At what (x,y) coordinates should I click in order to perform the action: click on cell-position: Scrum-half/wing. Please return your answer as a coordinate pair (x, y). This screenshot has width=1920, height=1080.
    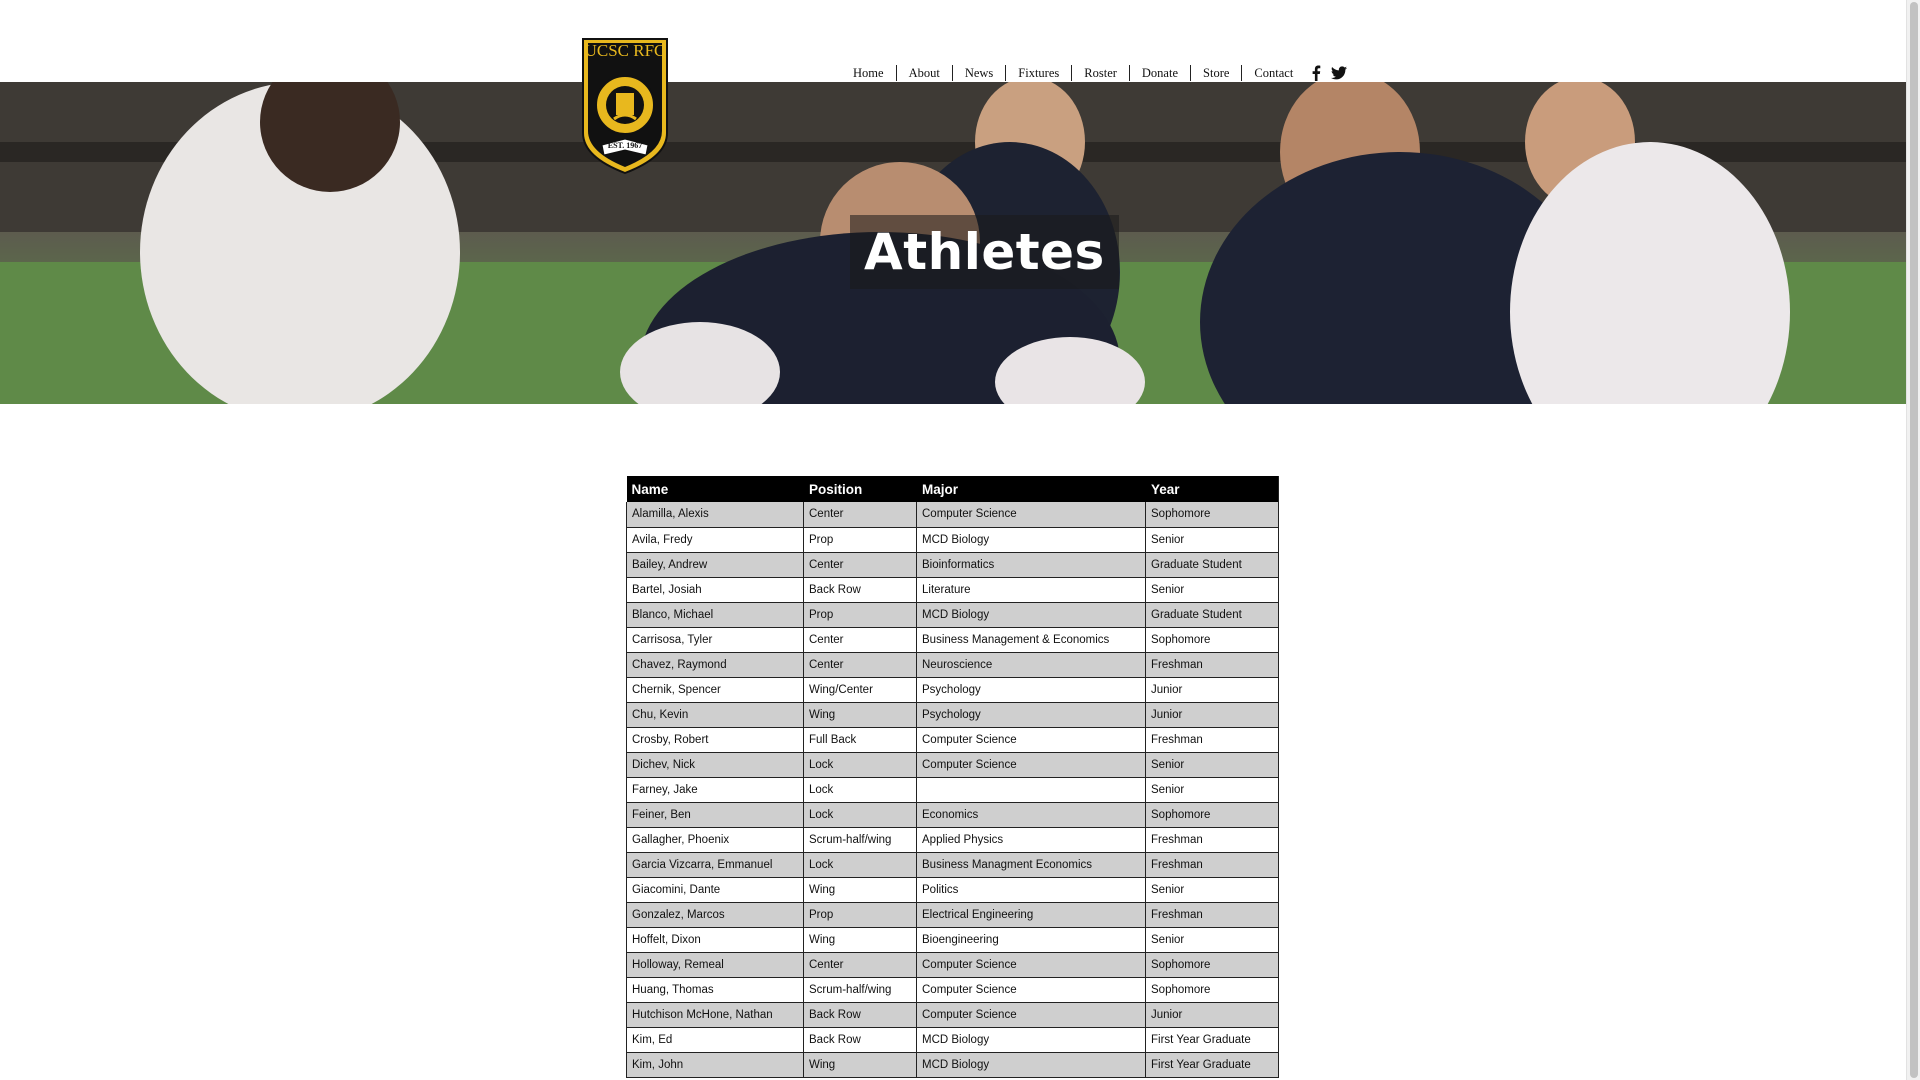
    Looking at the image, I should click on (860, 990).